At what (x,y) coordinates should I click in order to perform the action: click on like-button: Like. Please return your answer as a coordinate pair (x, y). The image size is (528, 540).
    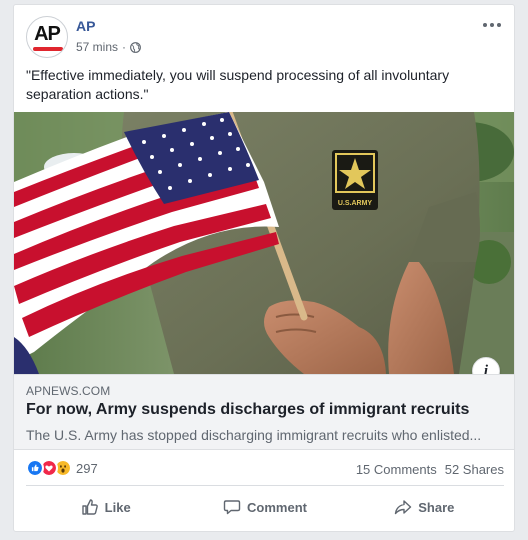
    Looking at the image, I should click on (105, 507).